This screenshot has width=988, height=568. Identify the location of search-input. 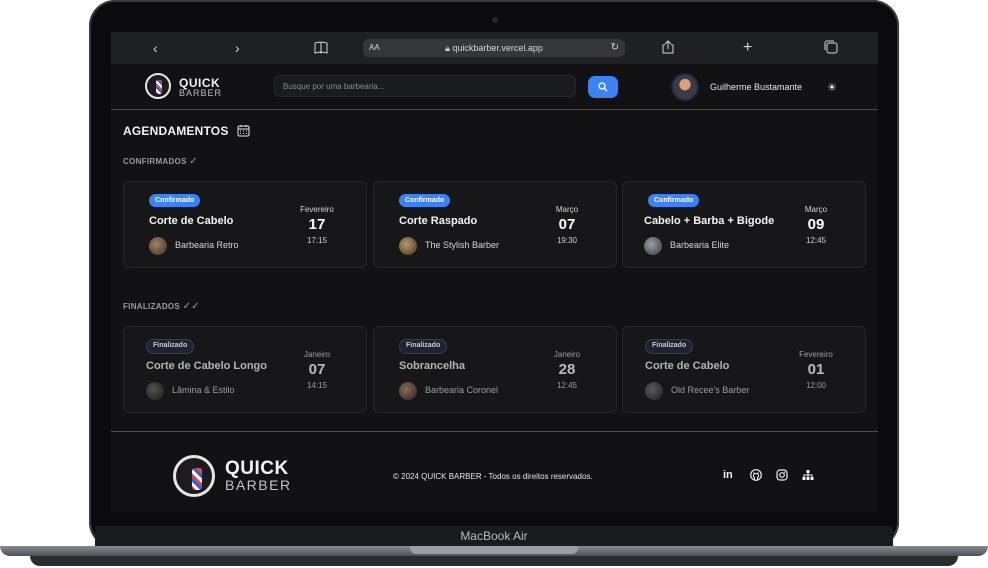
(425, 86).